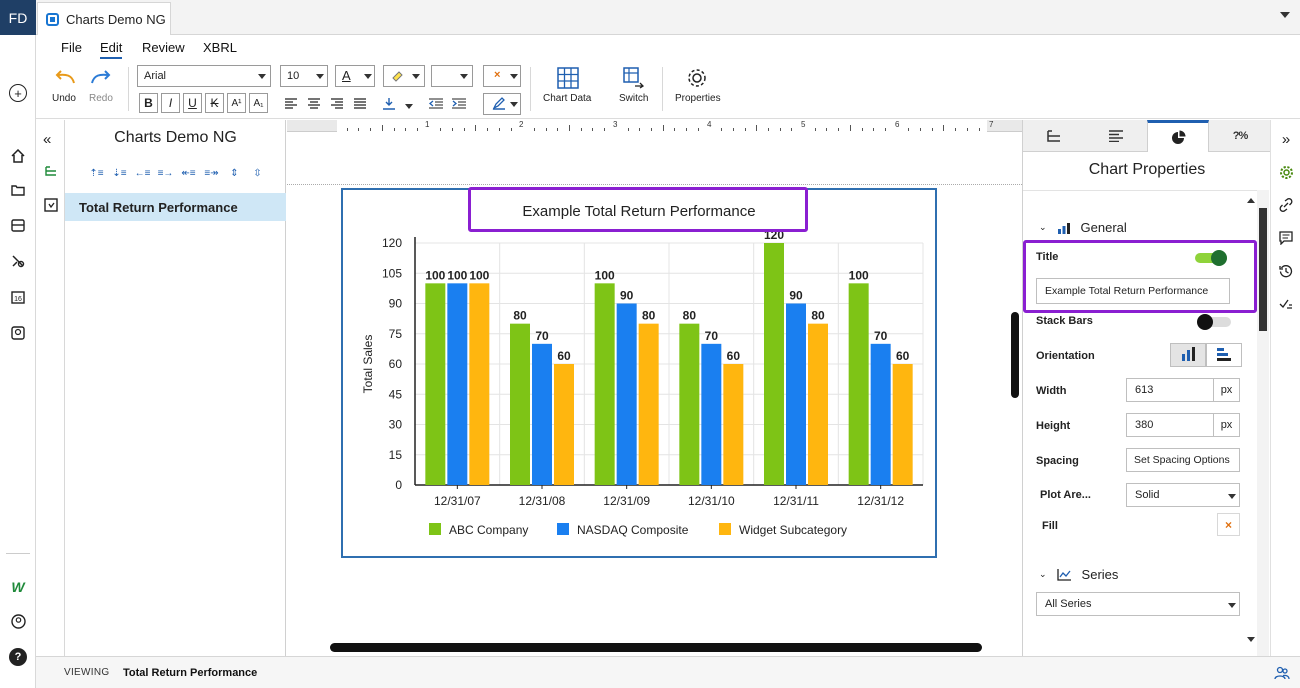 The width and height of the screenshot is (1300, 688). Describe the element at coordinates (1214, 322) in the screenshot. I see `stack-bars-toggle` at that location.